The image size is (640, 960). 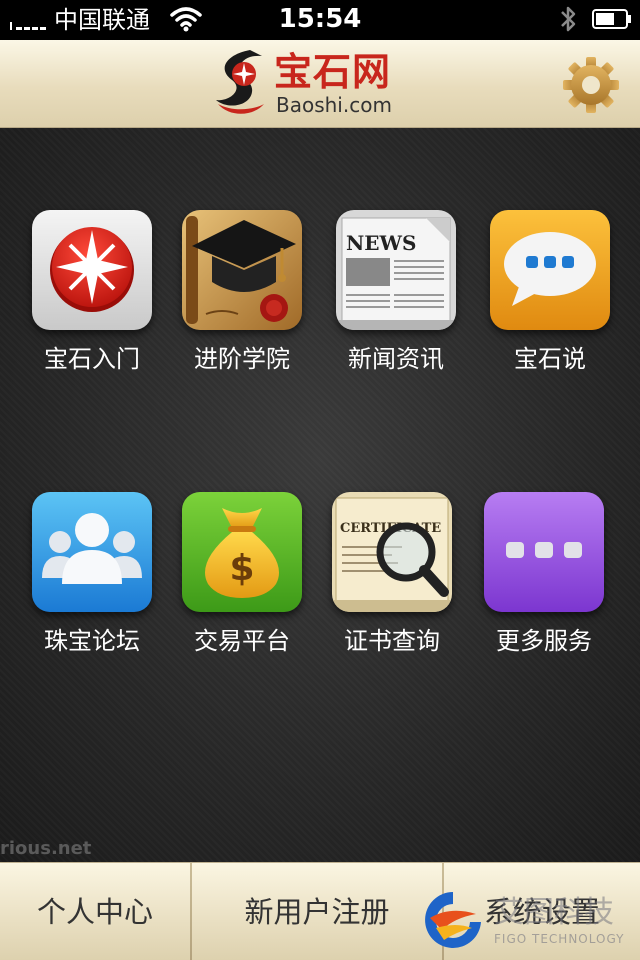 I want to click on status-bar: 中国联通 15:54, so click(x=320, y=20).